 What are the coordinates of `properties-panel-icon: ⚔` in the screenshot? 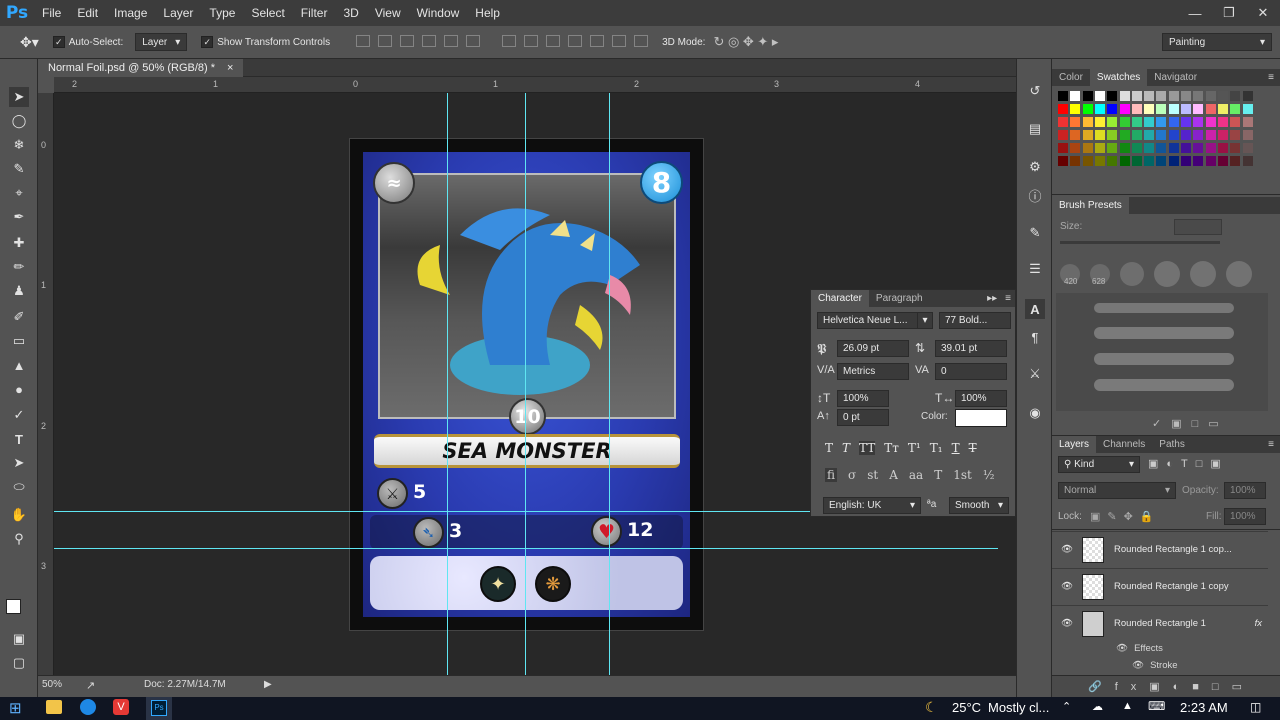 It's located at (1035, 374).